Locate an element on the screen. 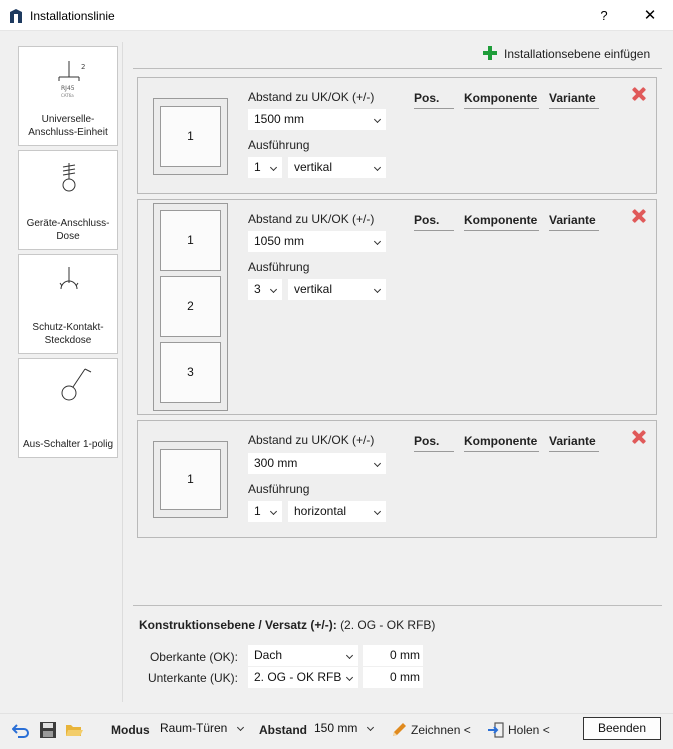 The image size is (673, 749). rj45-outlet-icon: RJ45 CAT6a 2 is located at coordinates (71, 79).